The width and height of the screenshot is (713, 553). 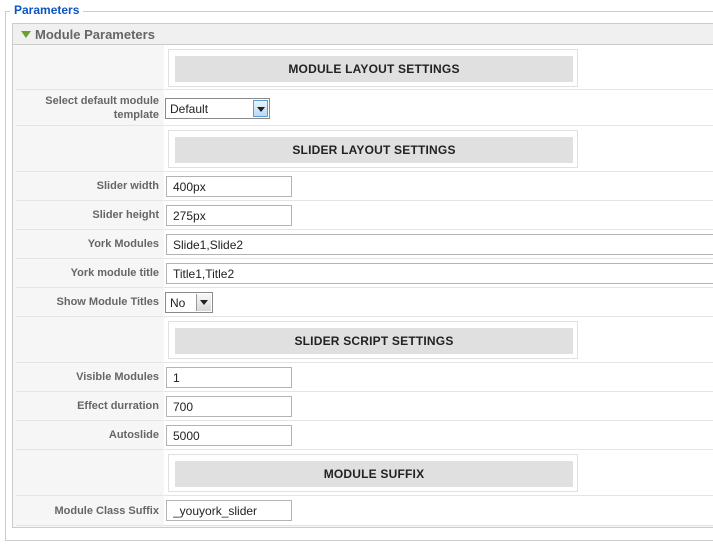 What do you see at coordinates (89, 273) in the screenshot?
I see `york-module-title-label: York module title` at bounding box center [89, 273].